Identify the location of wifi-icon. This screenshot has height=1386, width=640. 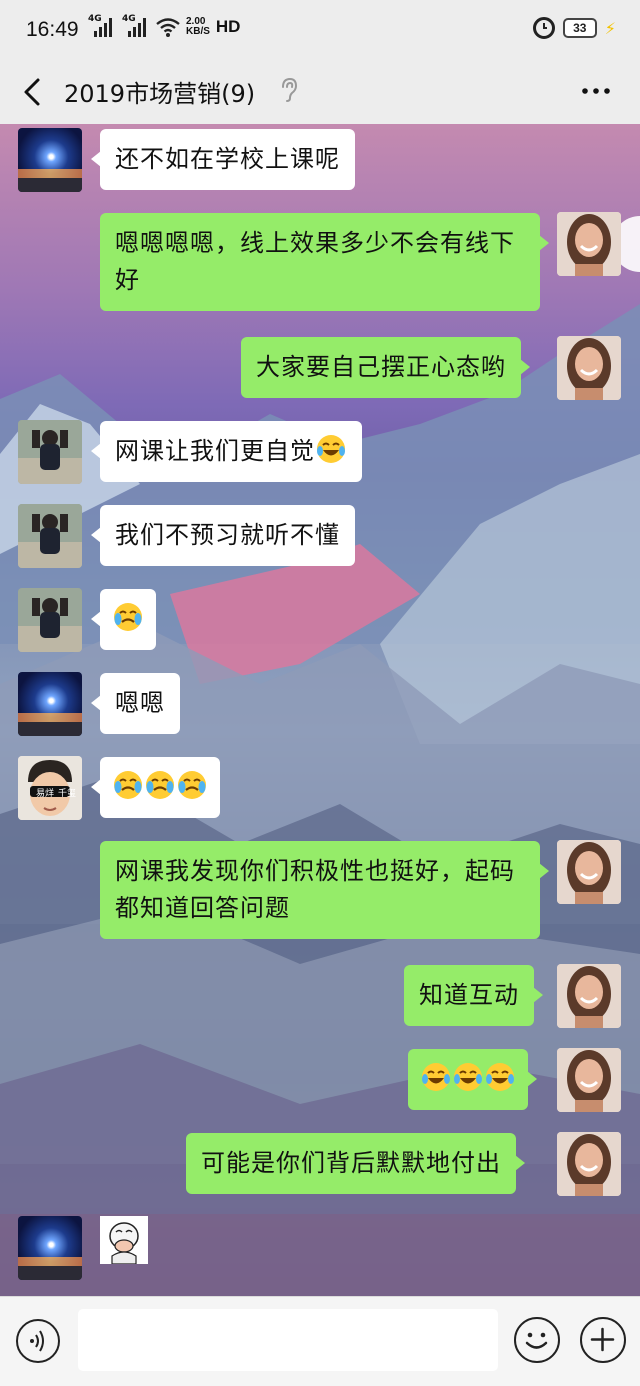
(168, 27).